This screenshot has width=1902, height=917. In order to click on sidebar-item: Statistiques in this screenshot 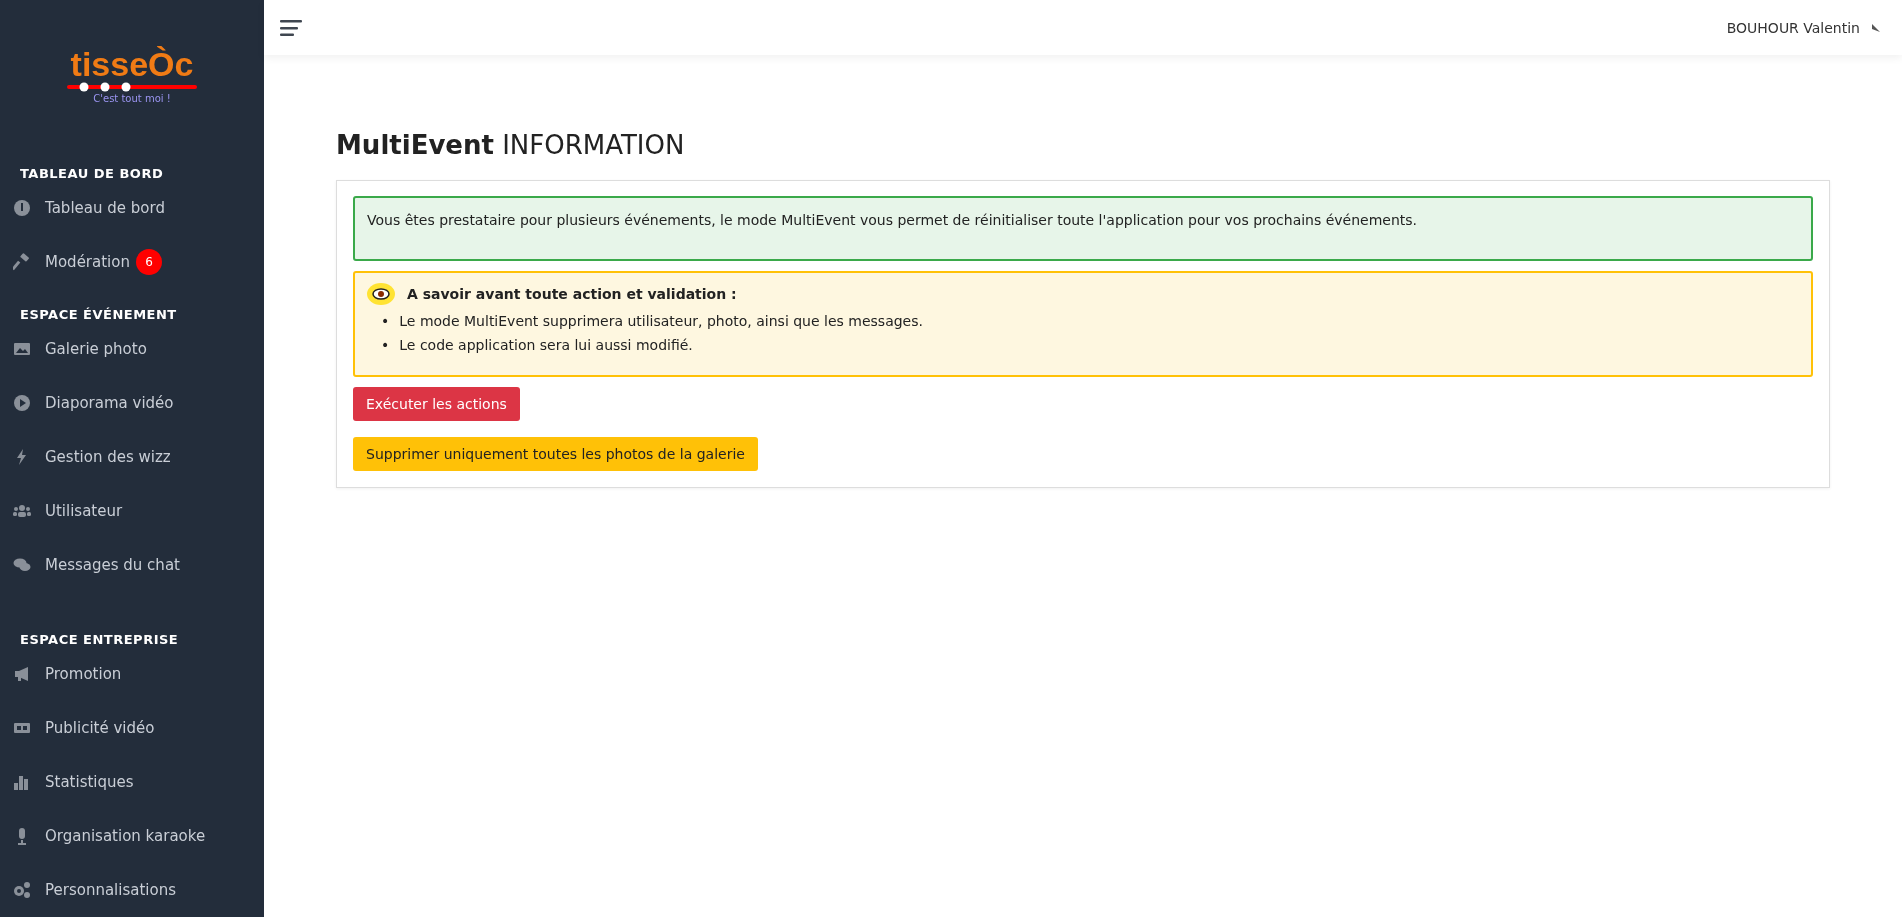, I will do `click(132, 782)`.